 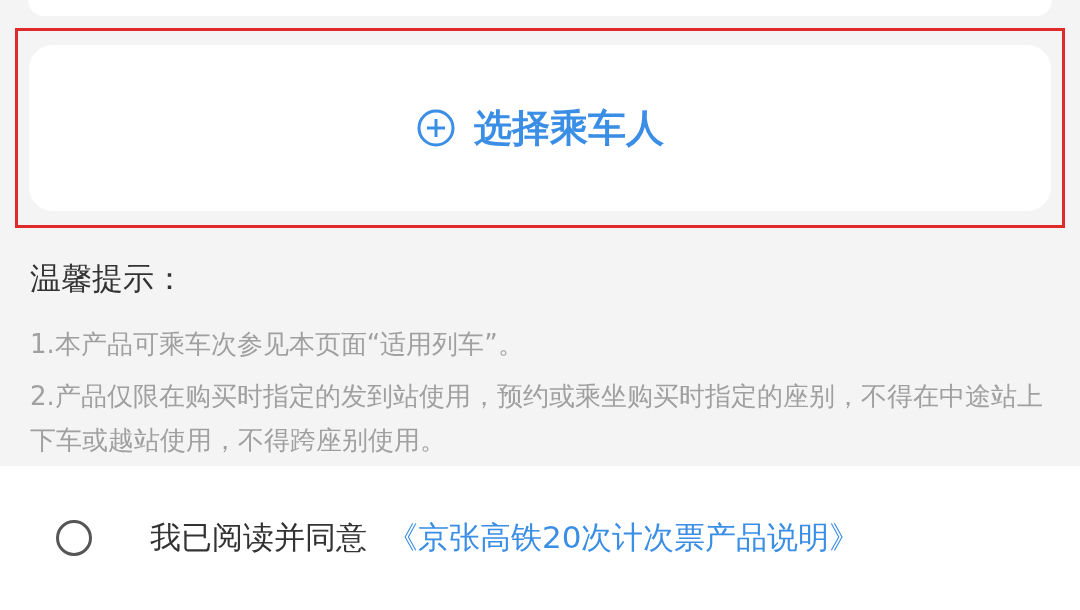 I want to click on tips-title: 温馨提示：, so click(x=108, y=278).